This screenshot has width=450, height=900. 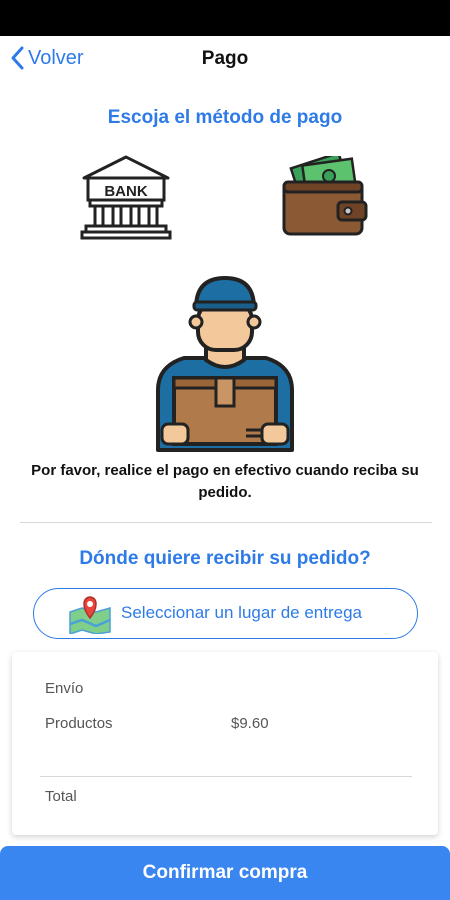 What do you see at coordinates (225, 558) in the screenshot?
I see `delivery-heading: Dónde quiere recibir su pedido?` at bounding box center [225, 558].